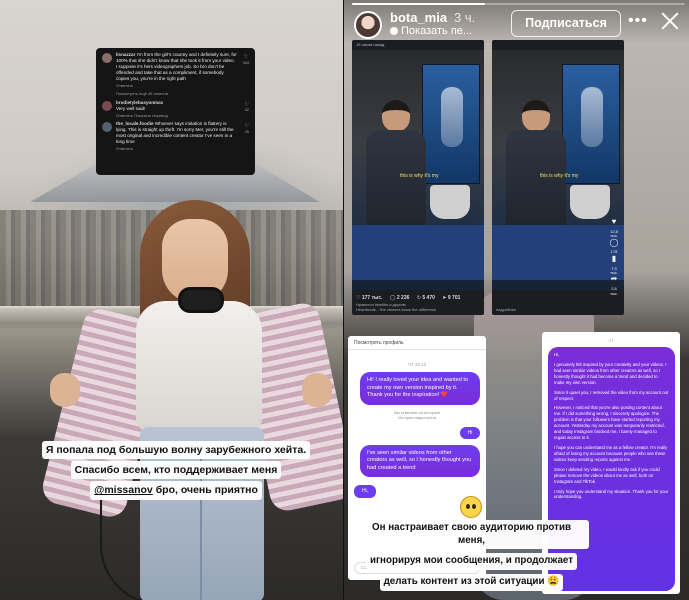 This screenshot has height=600, width=689. I want to click on headphone-cable, so click(135, 547).